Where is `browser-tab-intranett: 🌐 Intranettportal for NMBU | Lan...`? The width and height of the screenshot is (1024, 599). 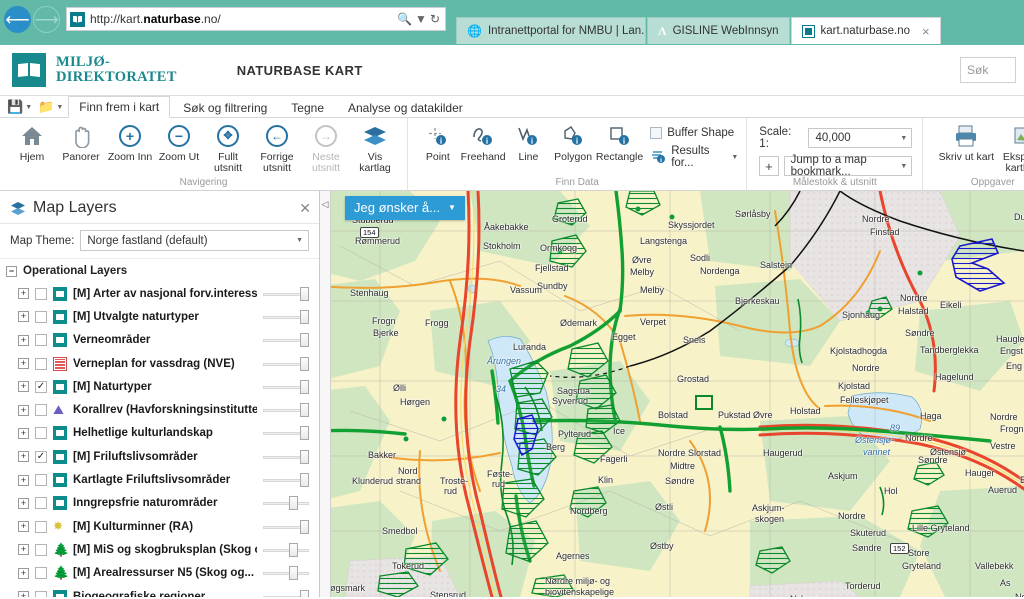
browser-tab-intranett: 🌐 Intranettportal for NMBU | Lan... is located at coordinates (551, 30).